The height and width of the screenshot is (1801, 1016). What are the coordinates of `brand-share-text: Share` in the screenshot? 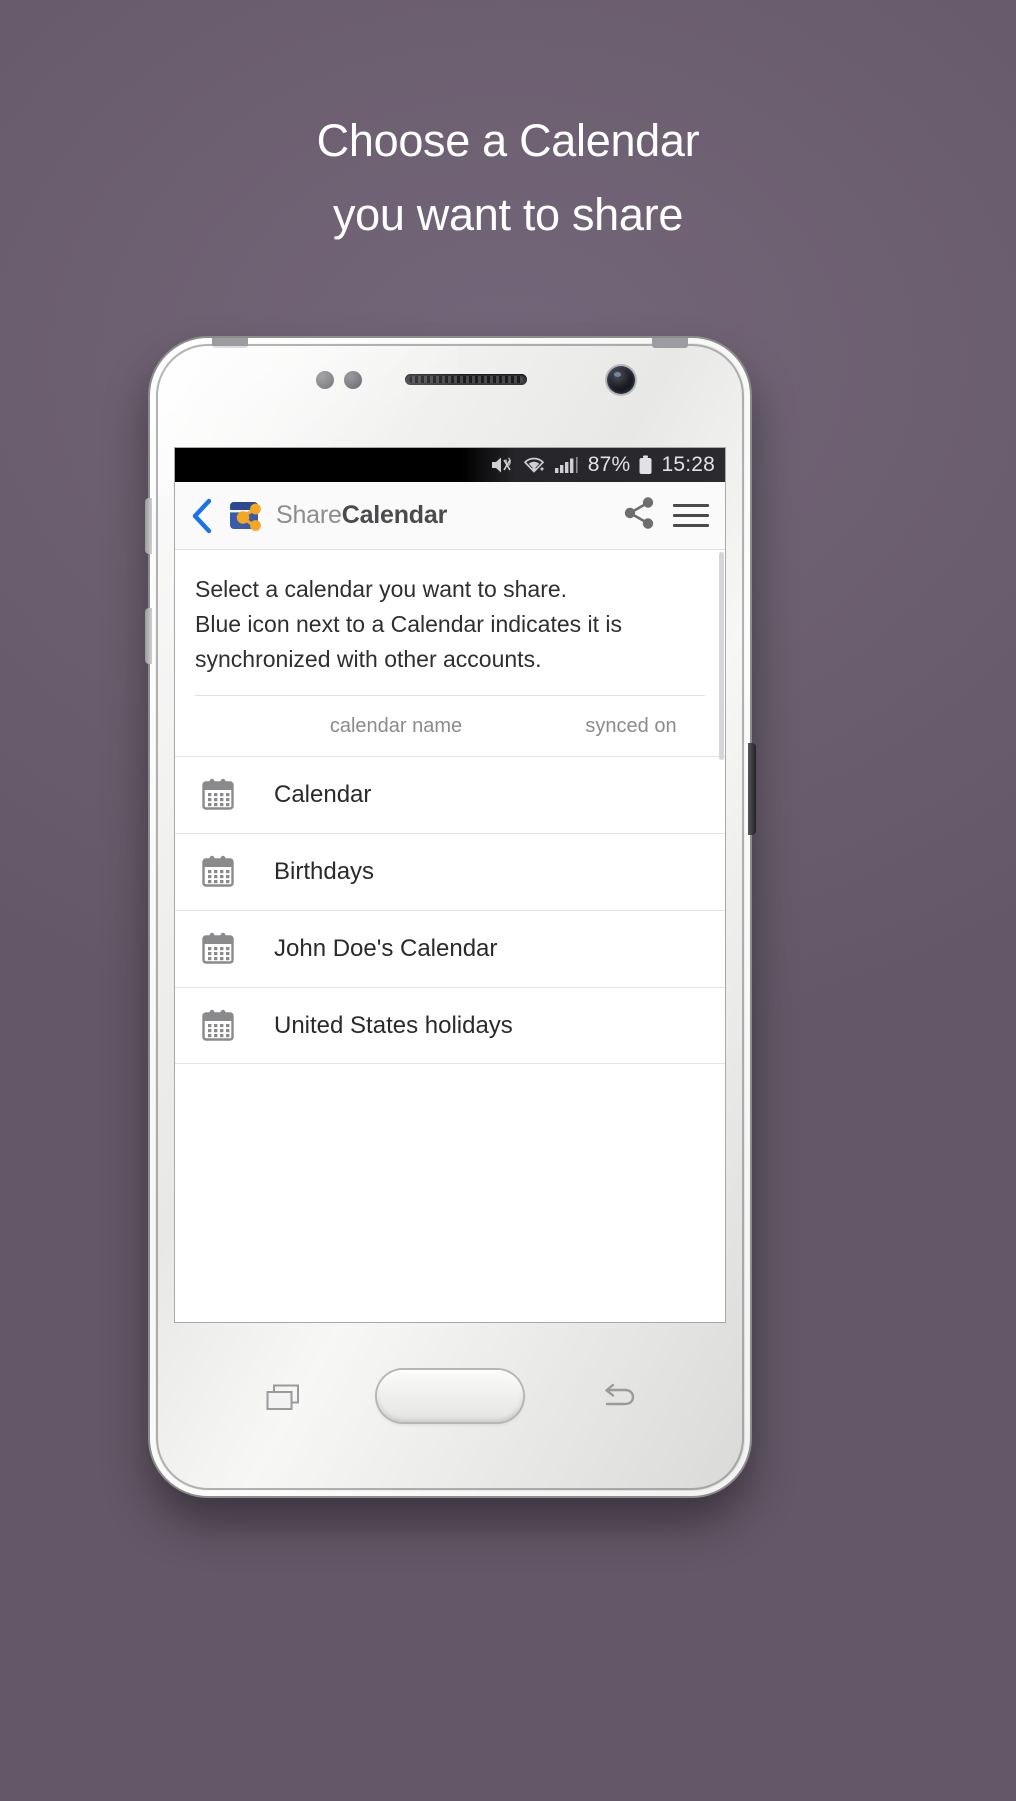 It's located at (309, 515).